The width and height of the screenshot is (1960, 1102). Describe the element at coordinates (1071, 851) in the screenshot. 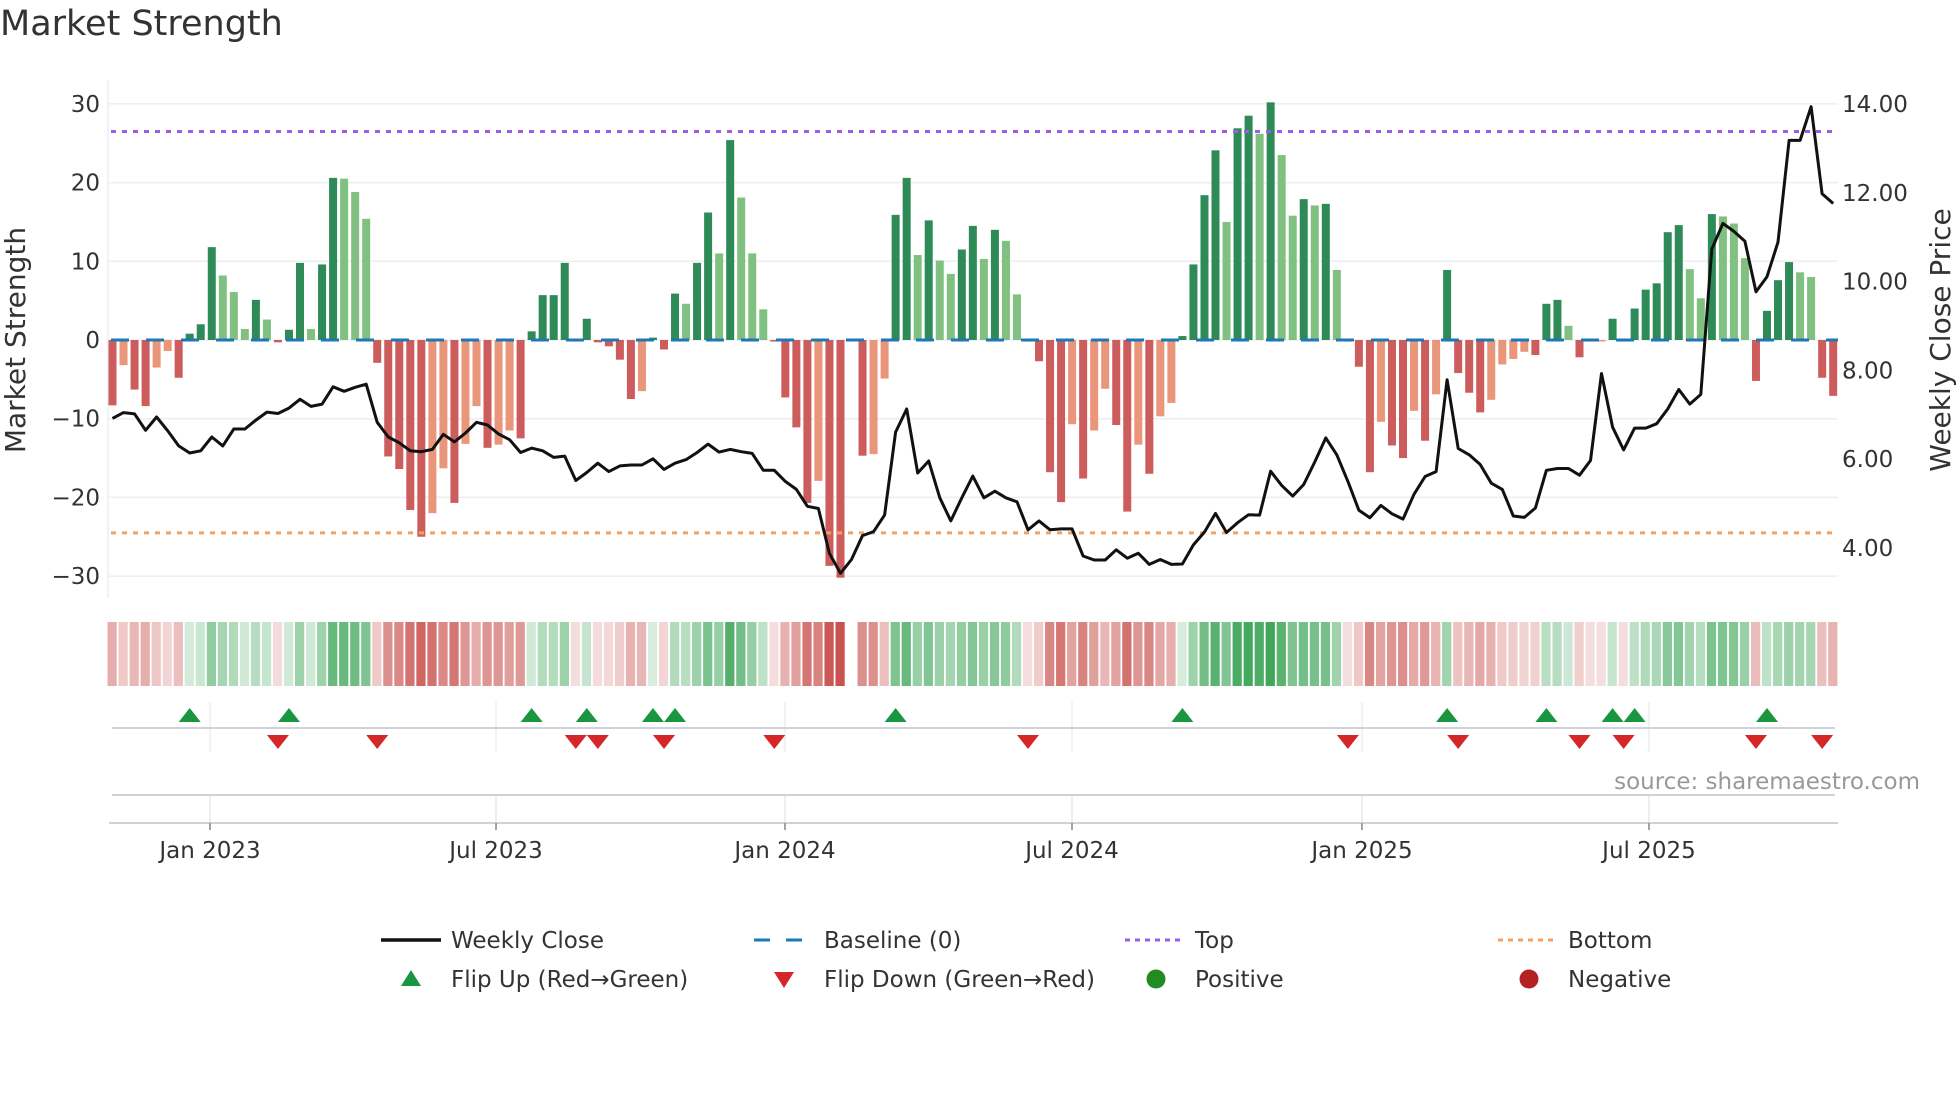

I see `x-tick-label: Jul 2024` at that location.